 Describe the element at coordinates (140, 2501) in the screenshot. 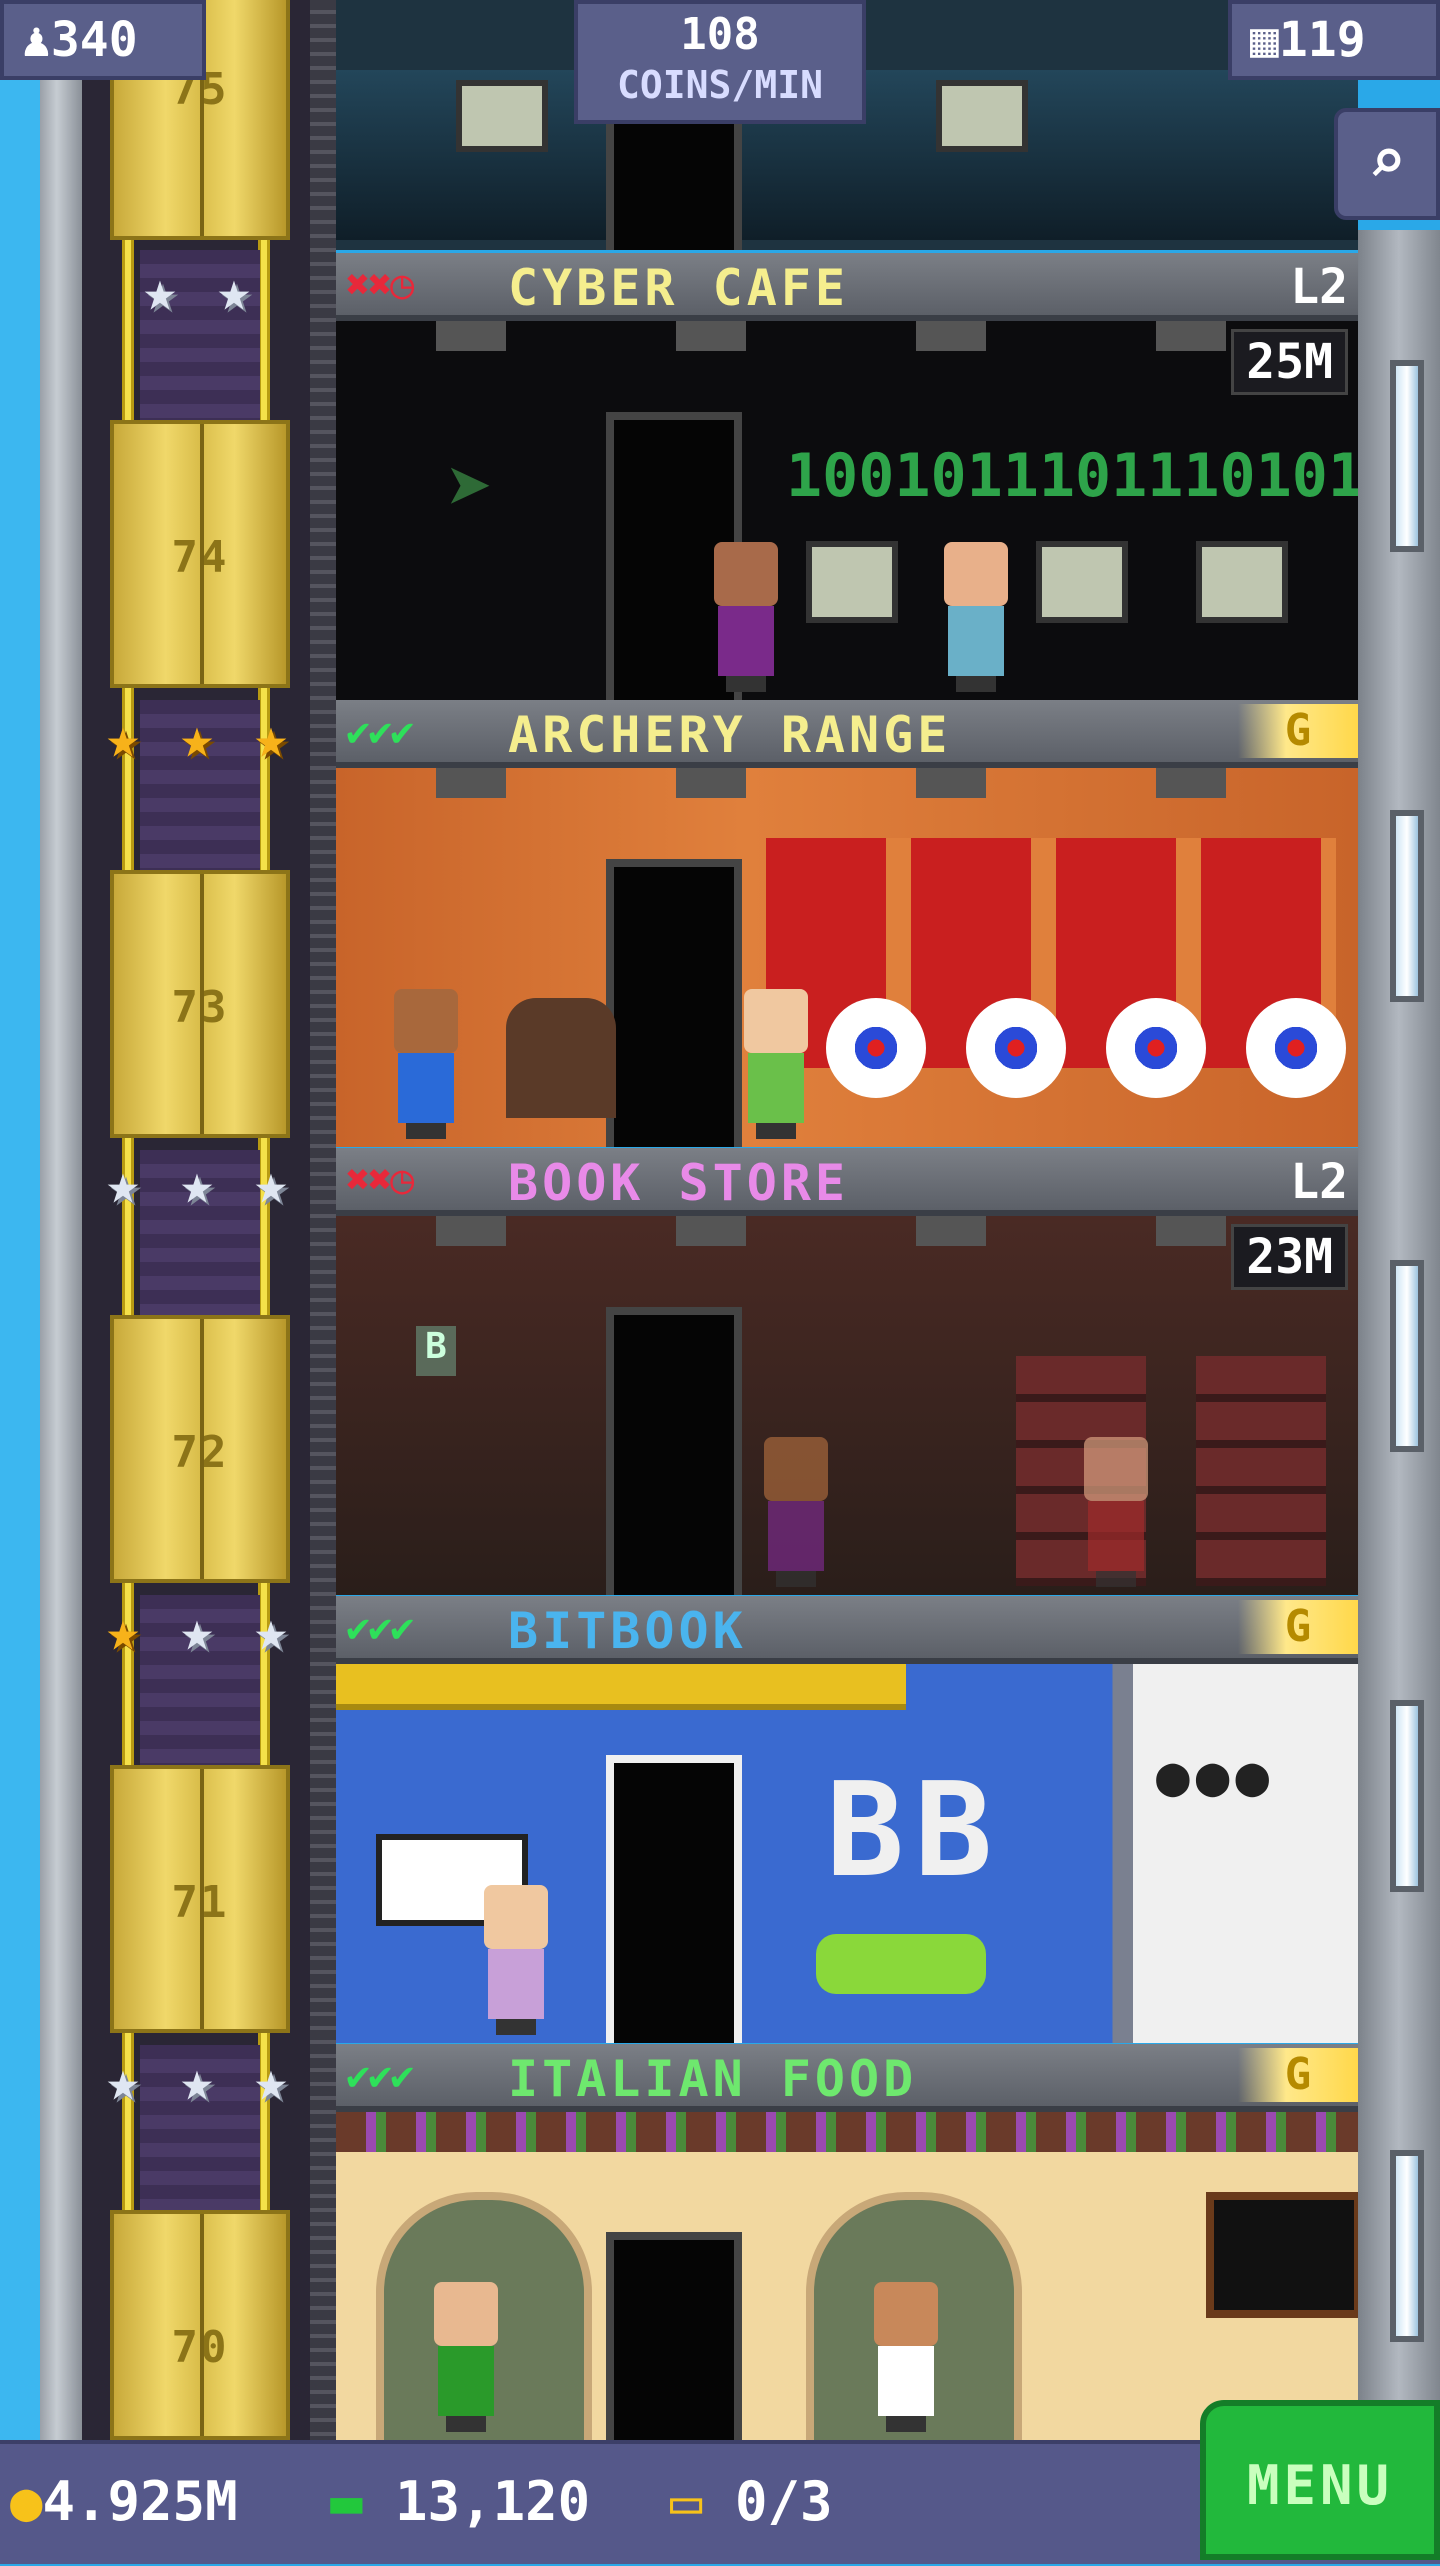

I see `coin-value: 4.925M` at that location.